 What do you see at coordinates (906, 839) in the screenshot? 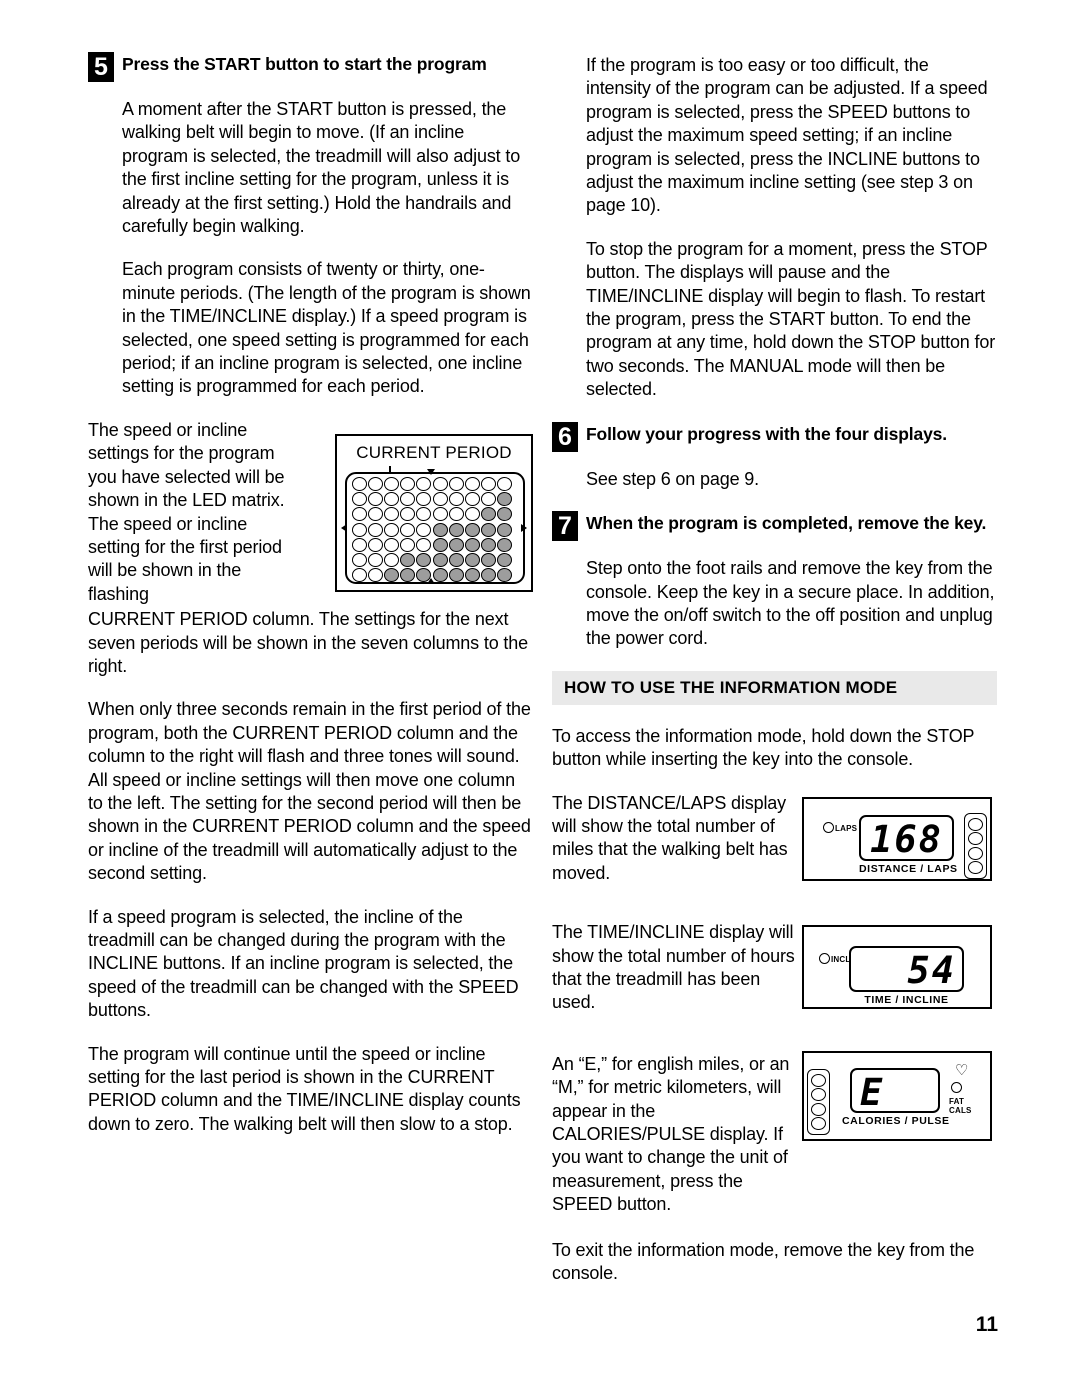
I see `distance-laps-value: 168` at bounding box center [906, 839].